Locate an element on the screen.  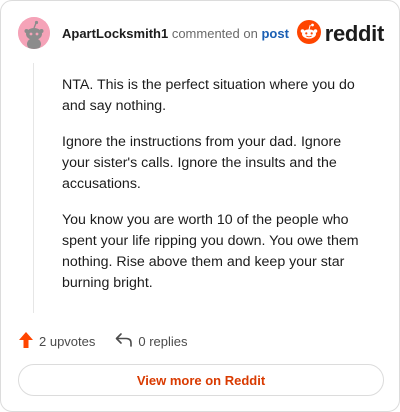
reddit-wordmark: reddit is located at coordinates (354, 33).